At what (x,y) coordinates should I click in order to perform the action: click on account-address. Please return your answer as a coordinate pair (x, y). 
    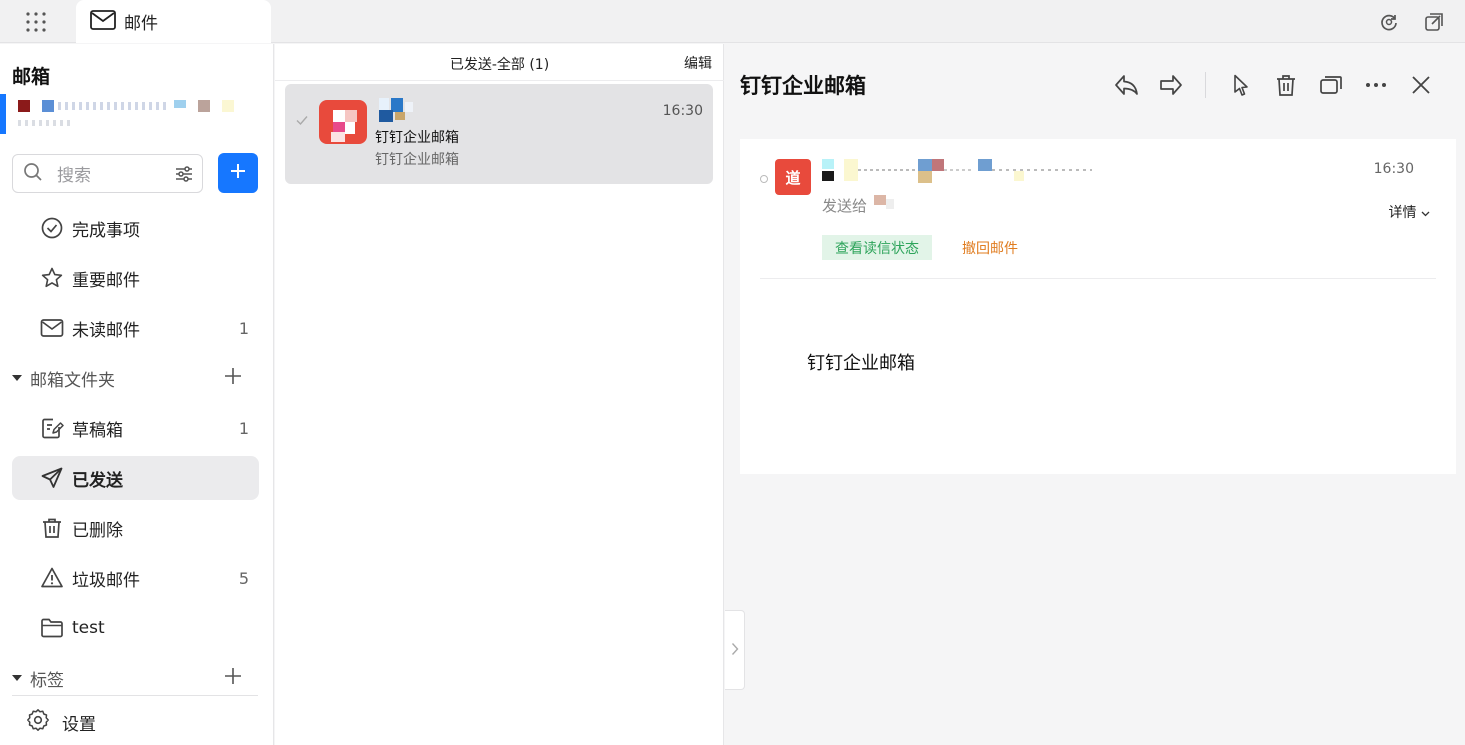
    Looking at the image, I should click on (126, 114).